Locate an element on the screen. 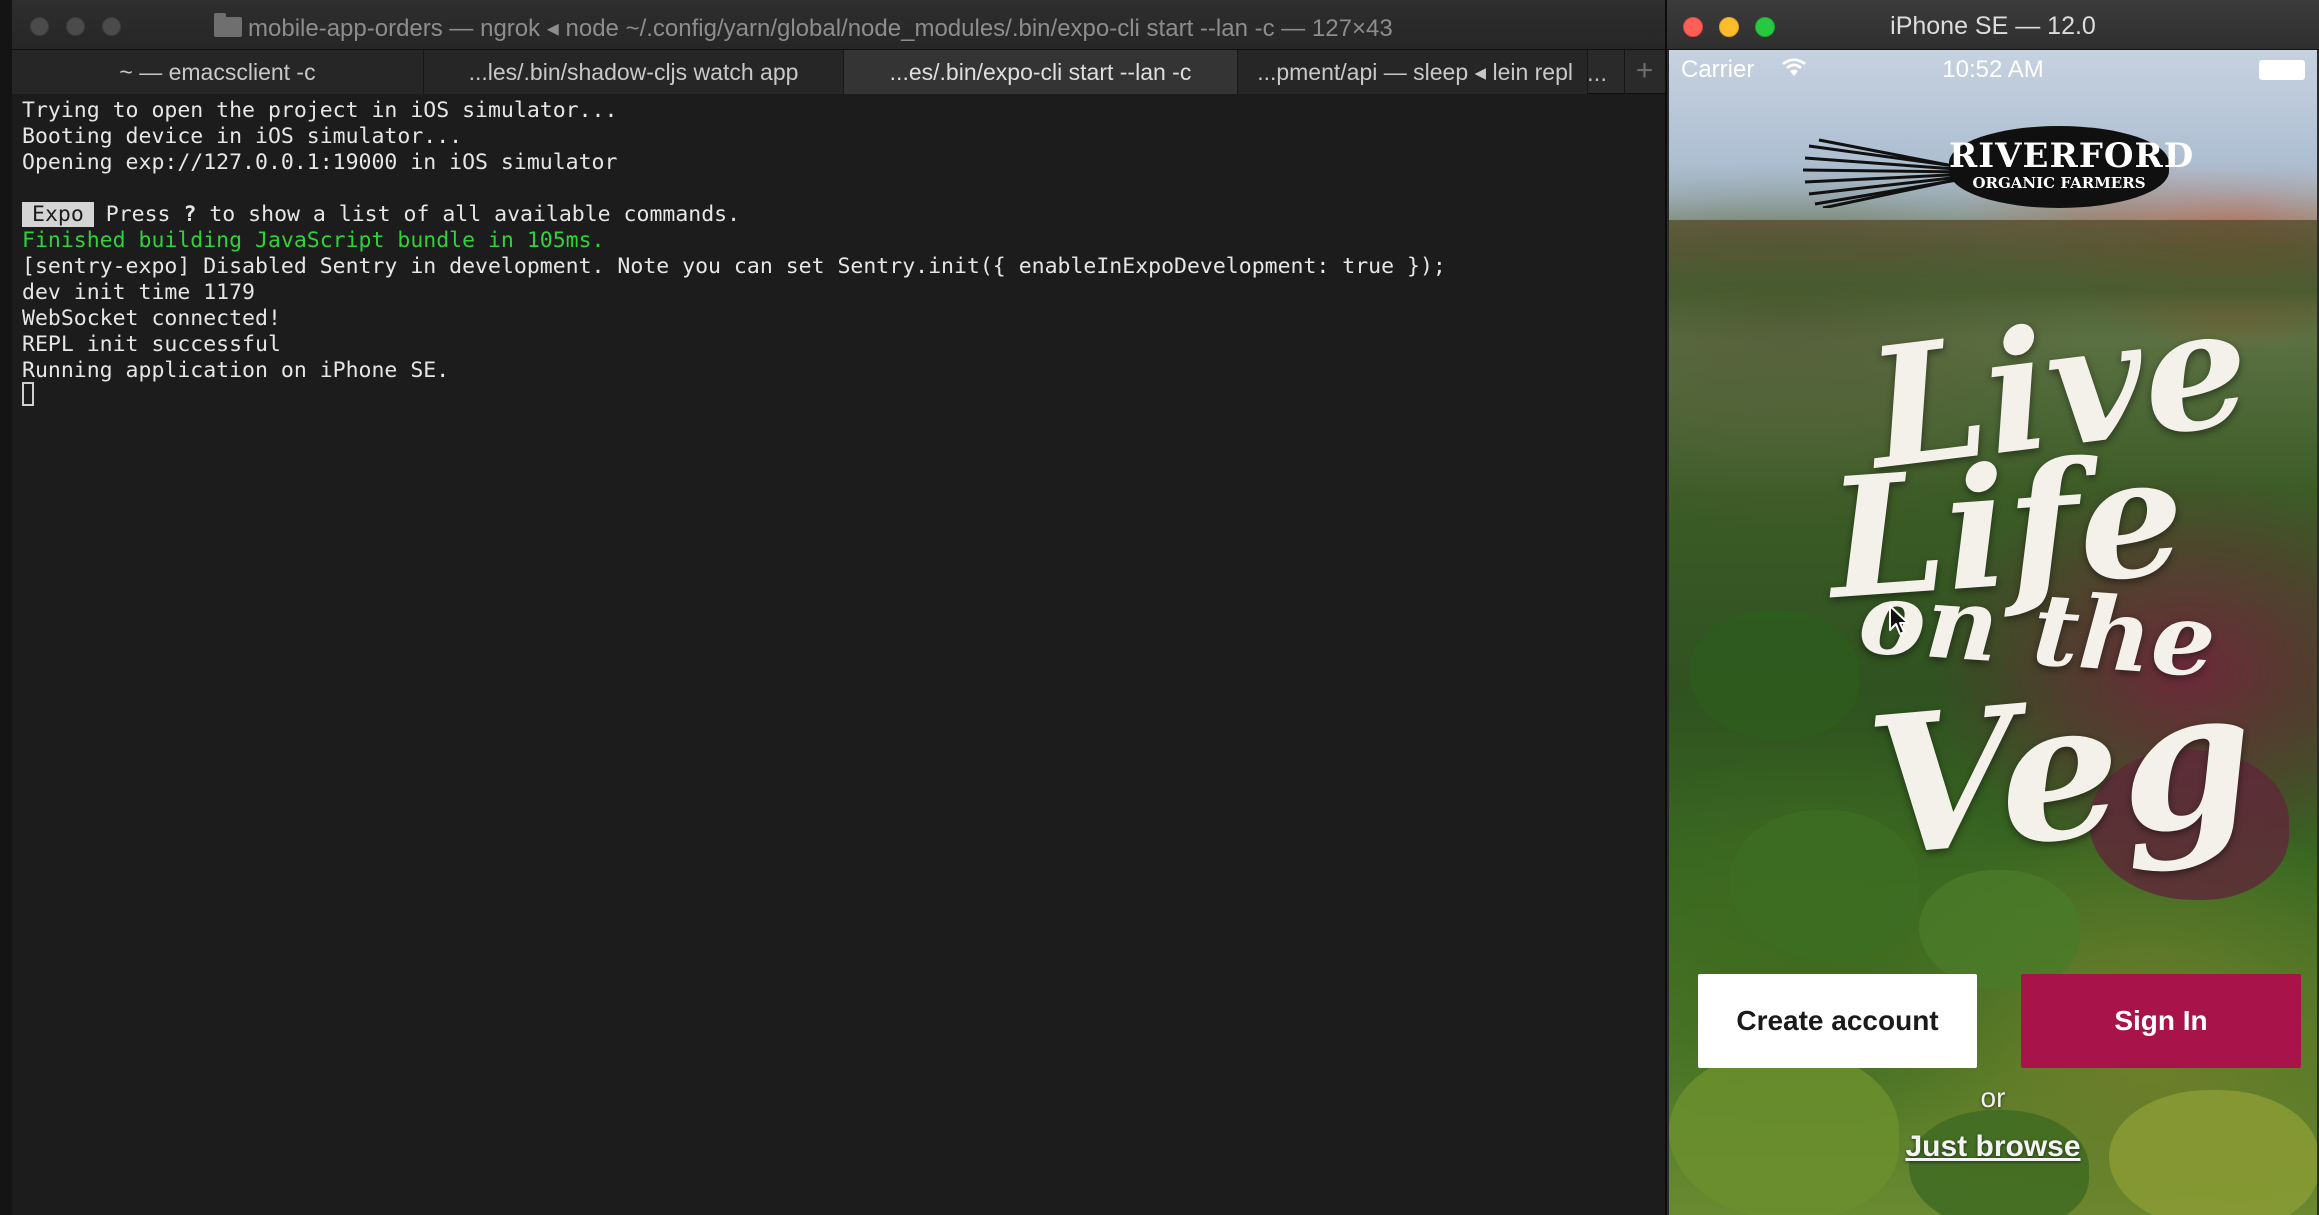  tab-emacsclient: ~ — emacsclient -c is located at coordinates (218, 72).